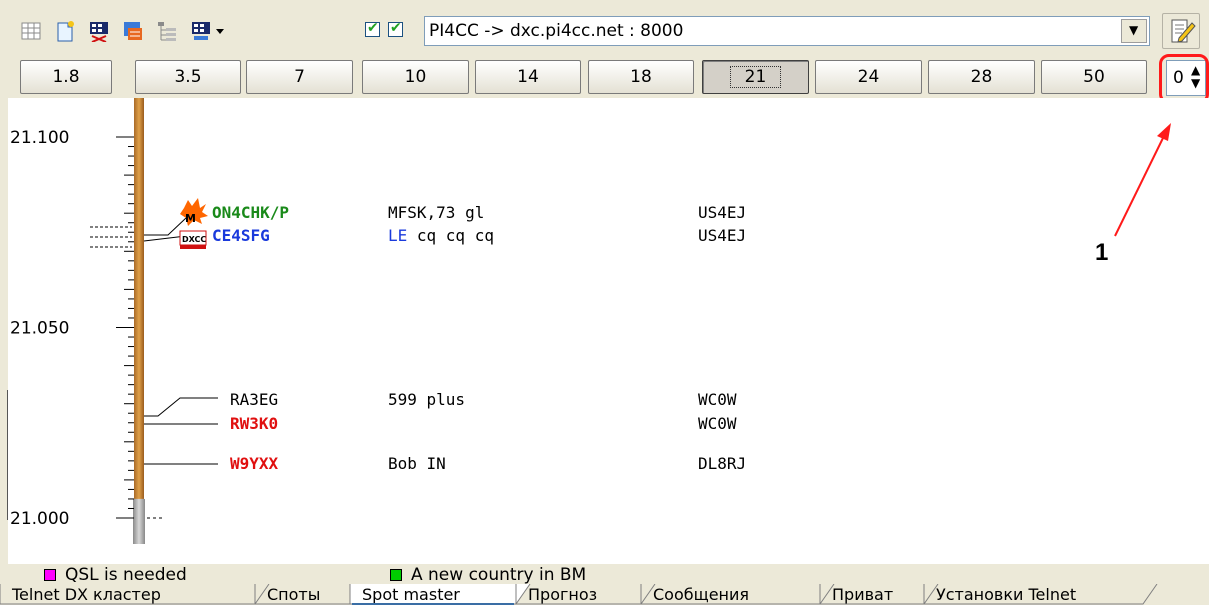  Describe the element at coordinates (293, 594) in the screenshot. I see `tab-label: Споты` at that location.